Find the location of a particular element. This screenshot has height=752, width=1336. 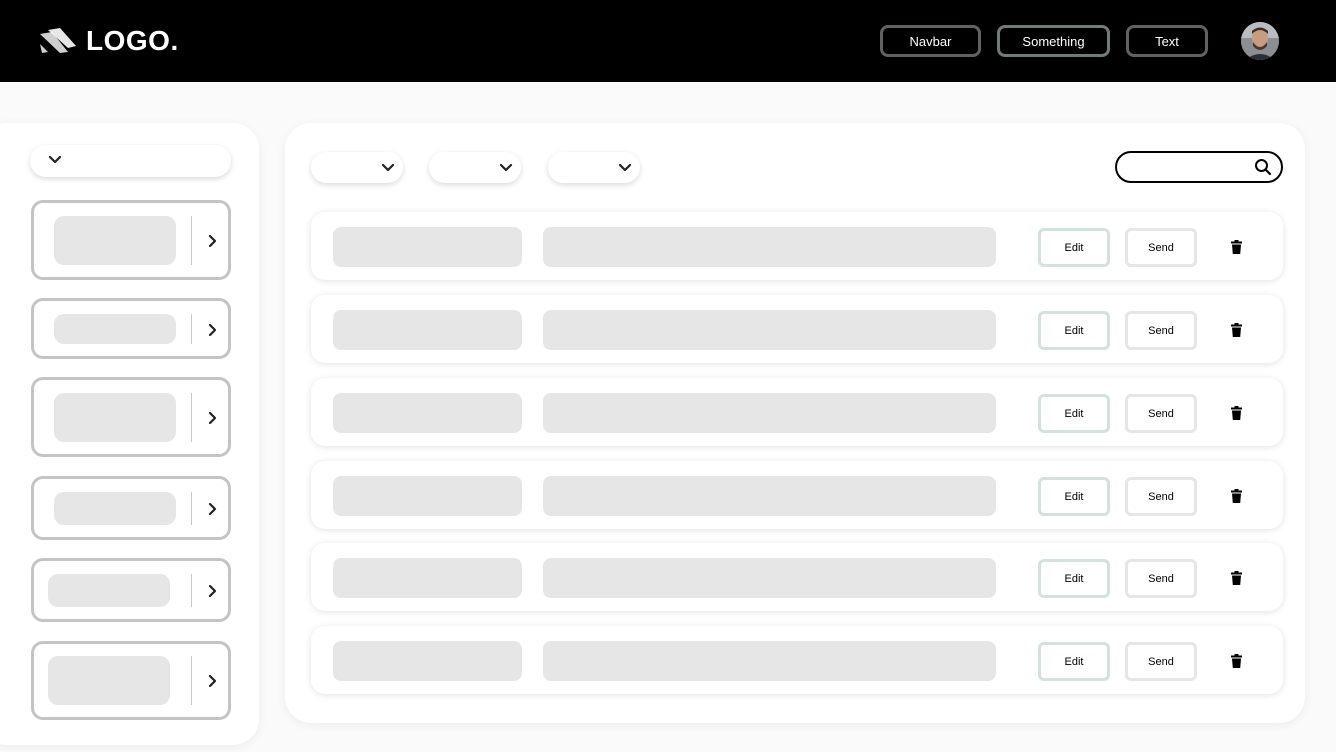

avatar-image is located at coordinates (1260, 41).